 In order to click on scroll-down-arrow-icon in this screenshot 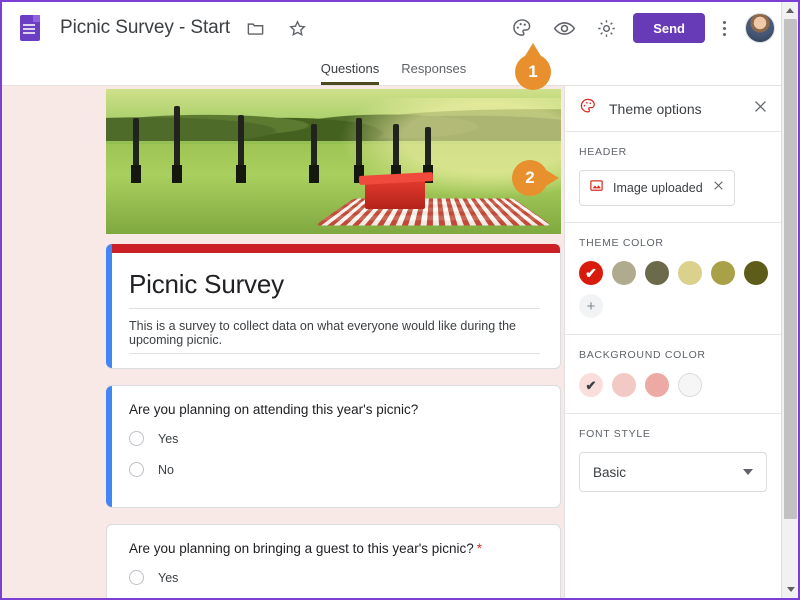, I will do `click(790, 589)`.